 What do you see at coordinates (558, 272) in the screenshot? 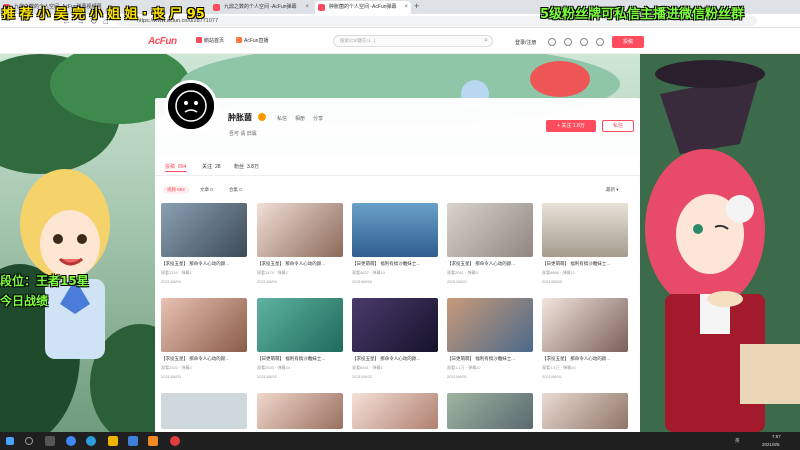
I see `video-meta: 观看6866 · 弹幕12` at bounding box center [558, 272].